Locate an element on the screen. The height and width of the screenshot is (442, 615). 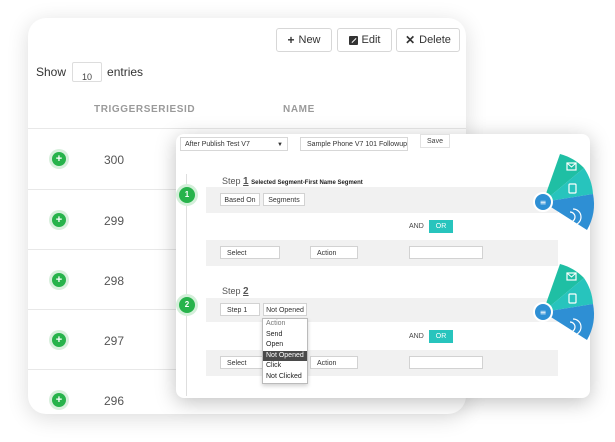
delete-button-label: Delete is located at coordinates (435, 40).